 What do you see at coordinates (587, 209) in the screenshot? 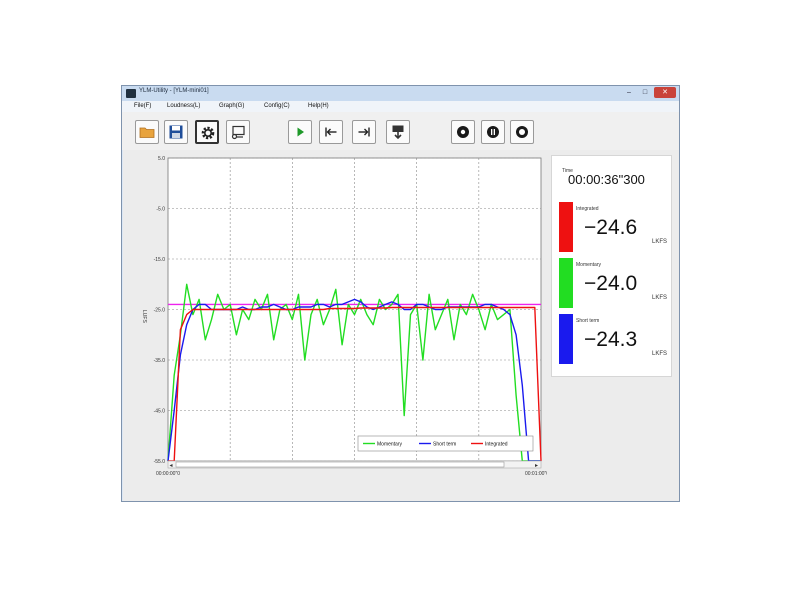
I see `integrated-label: Integrated` at bounding box center [587, 209].